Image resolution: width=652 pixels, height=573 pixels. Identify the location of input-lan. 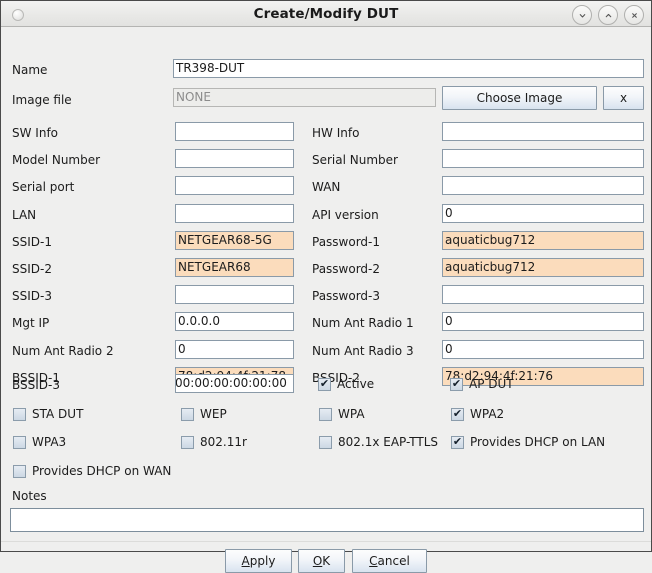
(234, 213).